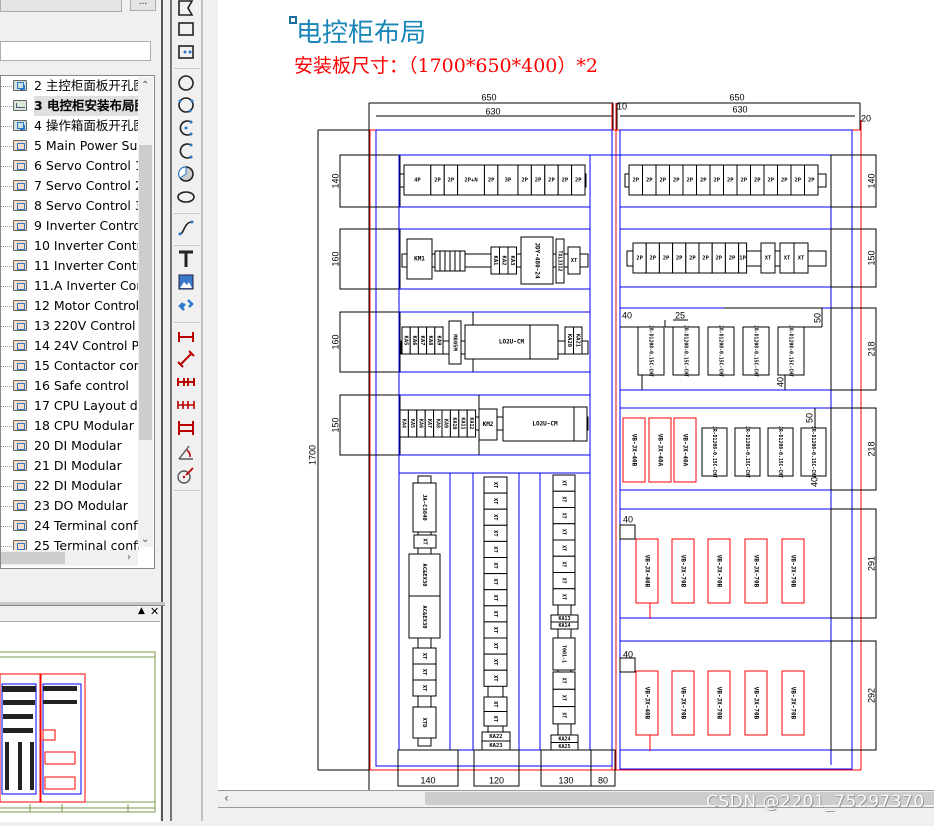 Image resolution: width=934 pixels, height=826 pixels. Describe the element at coordinates (186, 359) in the screenshot. I see `dimension-aligned-icon` at that location.